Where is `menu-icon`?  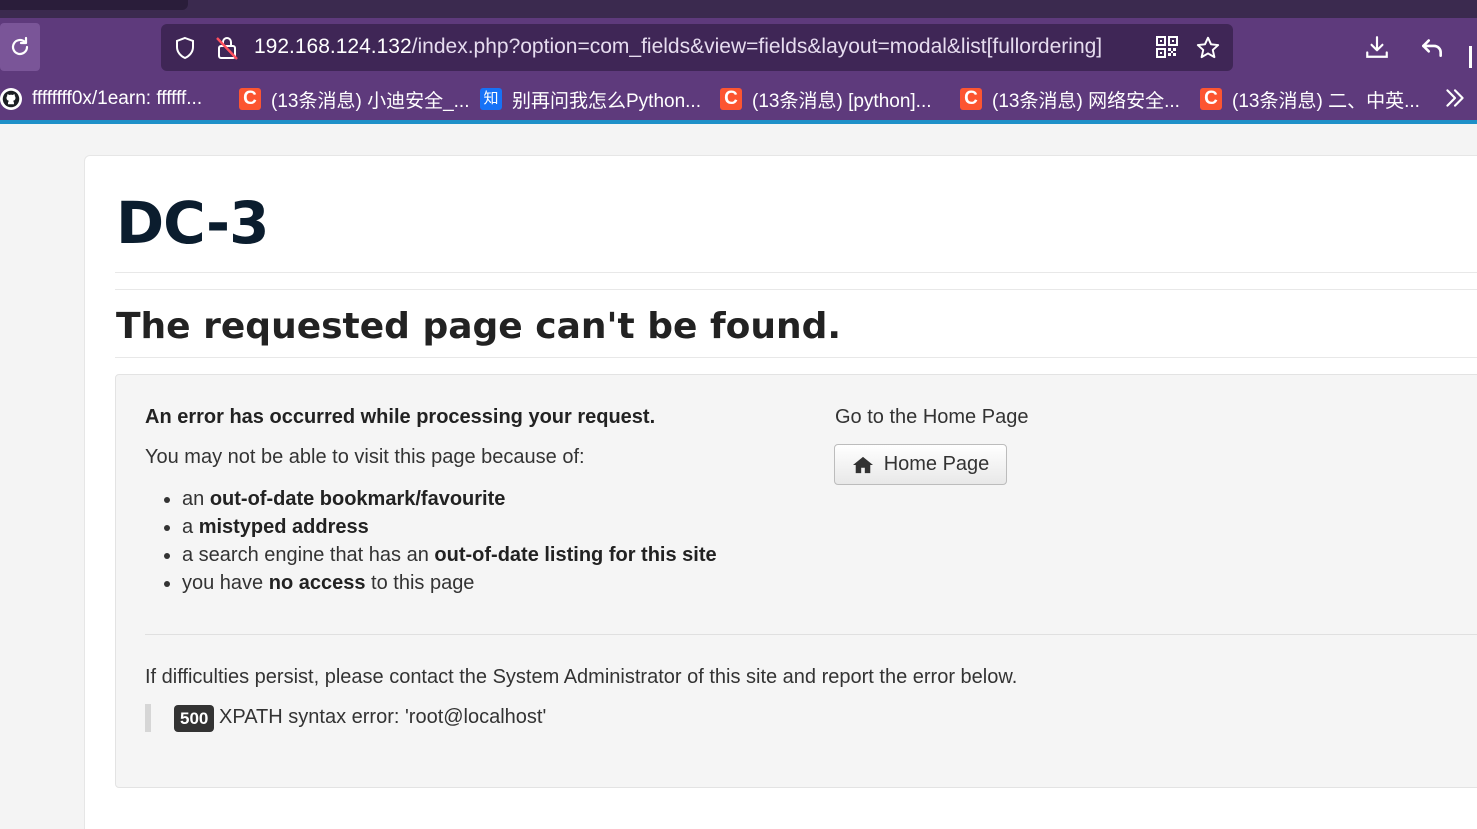
menu-icon is located at coordinates (1471, 57).